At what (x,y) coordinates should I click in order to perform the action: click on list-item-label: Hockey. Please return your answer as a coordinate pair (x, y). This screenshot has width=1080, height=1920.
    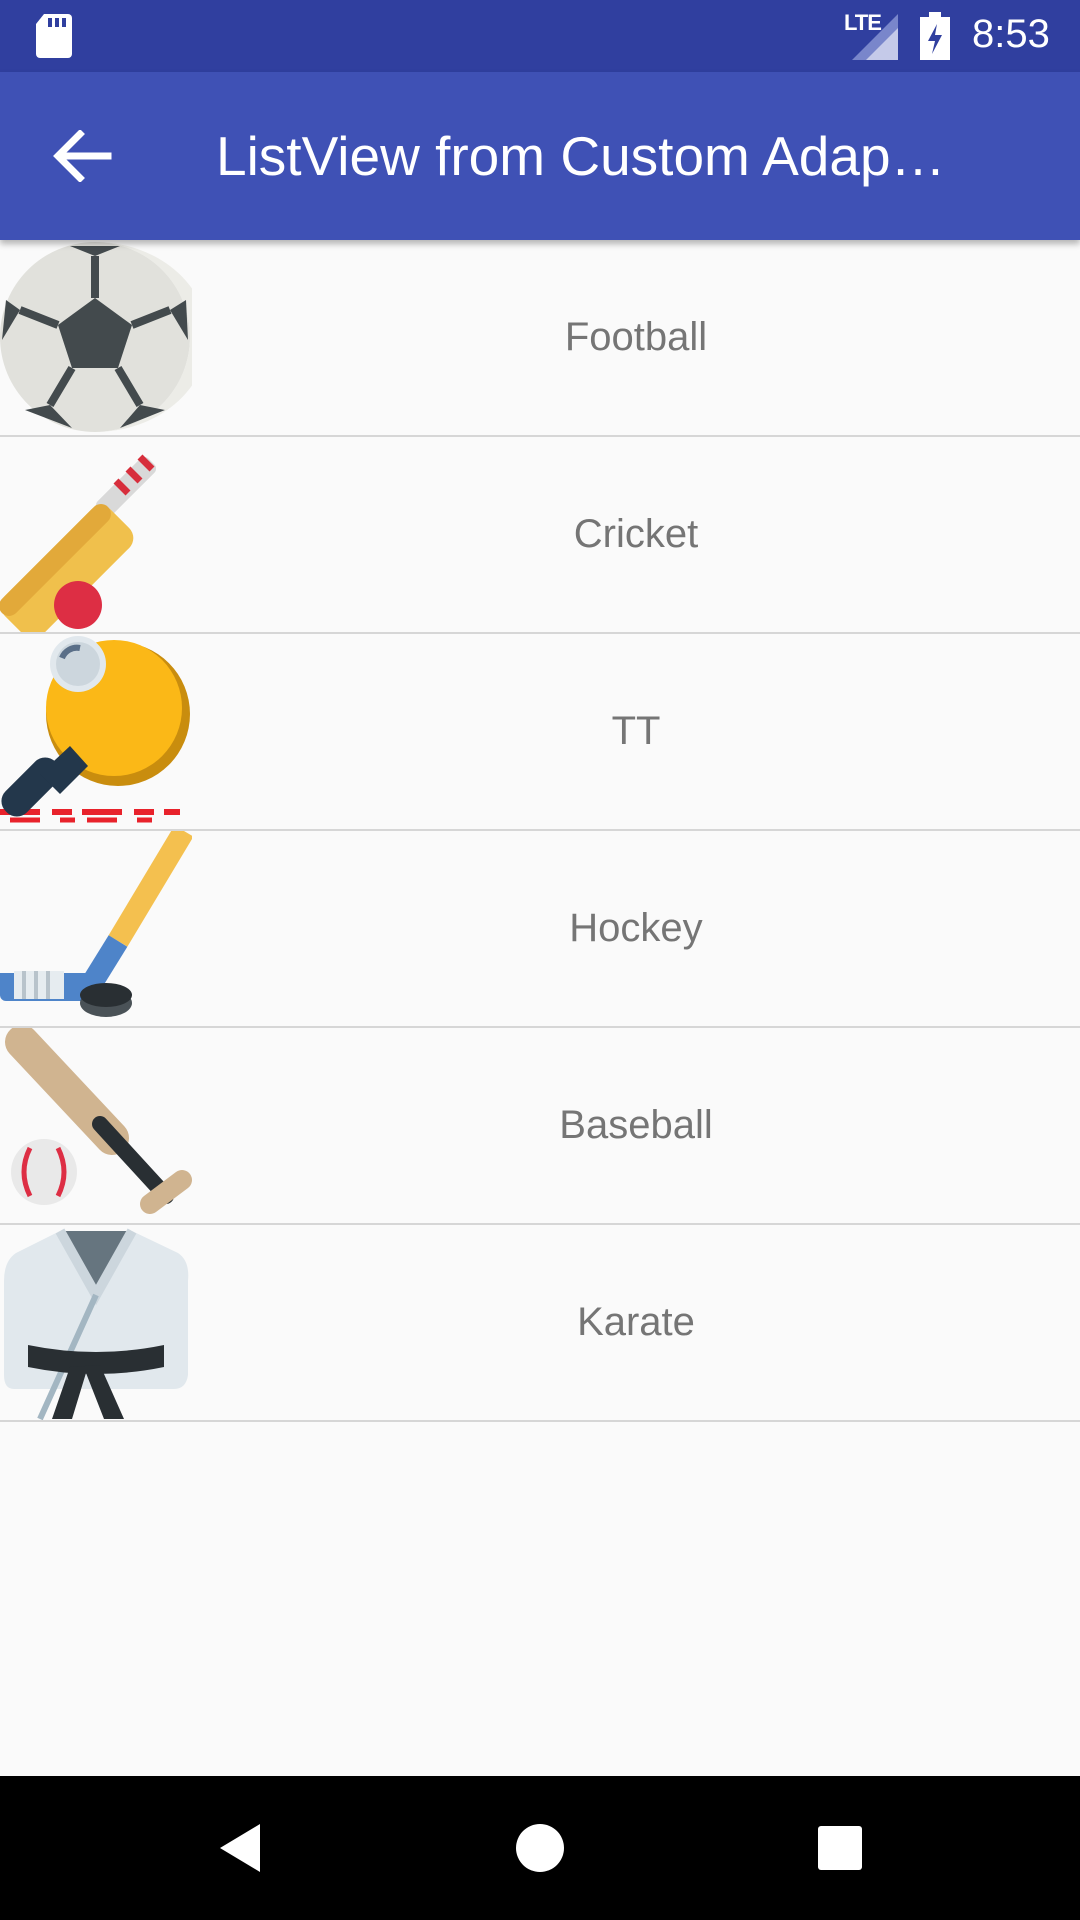
    Looking at the image, I should click on (636, 928).